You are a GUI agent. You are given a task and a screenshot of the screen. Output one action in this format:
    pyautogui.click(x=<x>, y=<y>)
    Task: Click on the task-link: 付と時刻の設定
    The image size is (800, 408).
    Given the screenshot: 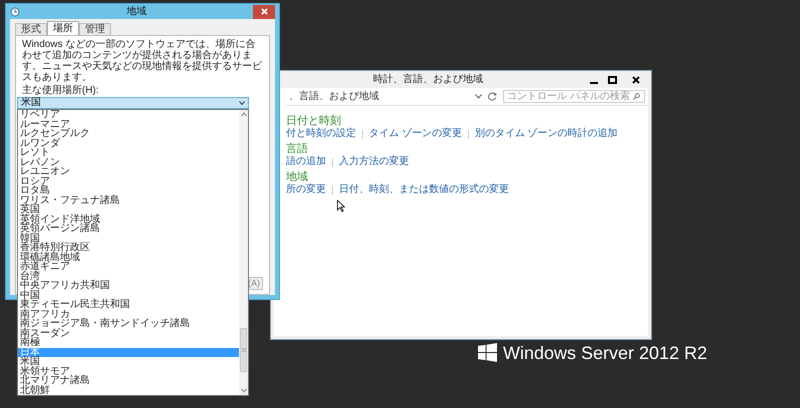 What is the action you would take?
    pyautogui.click(x=321, y=134)
    